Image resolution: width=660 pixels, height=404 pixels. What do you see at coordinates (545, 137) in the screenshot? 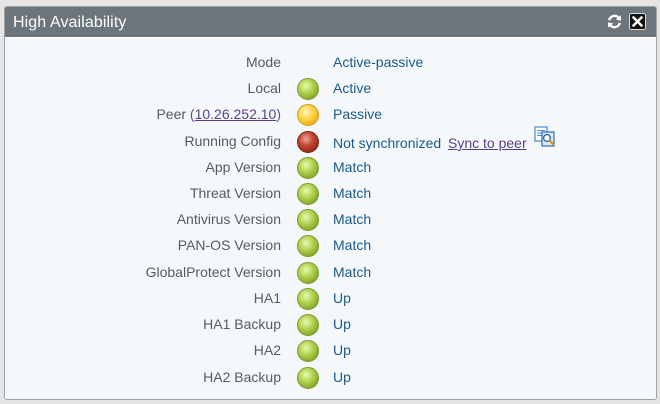
I see `sync-config-icon` at bounding box center [545, 137].